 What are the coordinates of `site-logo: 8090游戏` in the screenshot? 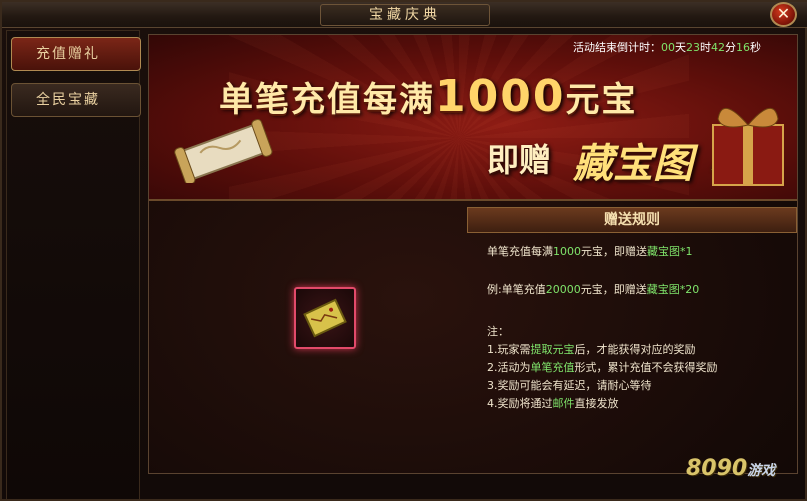 It's located at (745, 478).